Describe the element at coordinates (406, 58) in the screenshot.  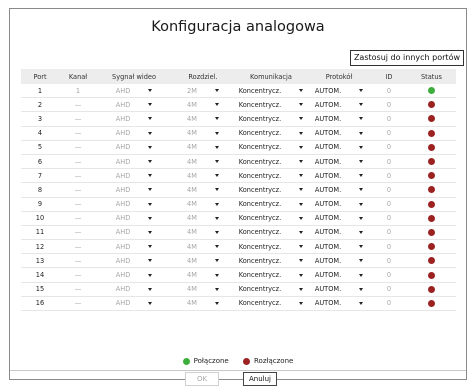
I see `apply-to-other-ports-button: Zastosuj do innych portów` at that location.